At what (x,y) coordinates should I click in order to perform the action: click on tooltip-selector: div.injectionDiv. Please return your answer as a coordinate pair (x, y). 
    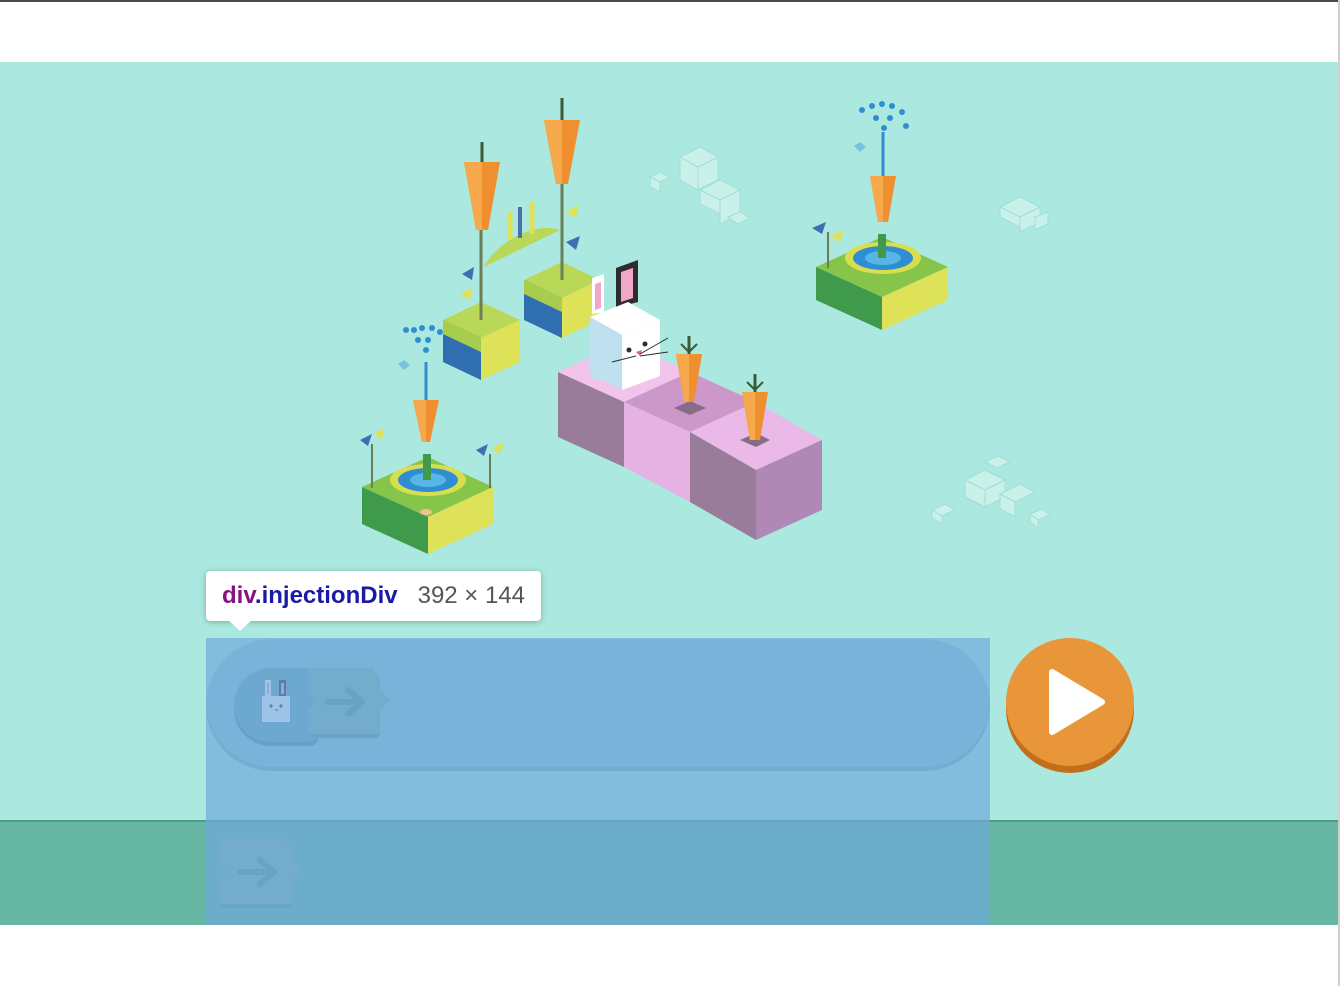
    Looking at the image, I should click on (310, 596).